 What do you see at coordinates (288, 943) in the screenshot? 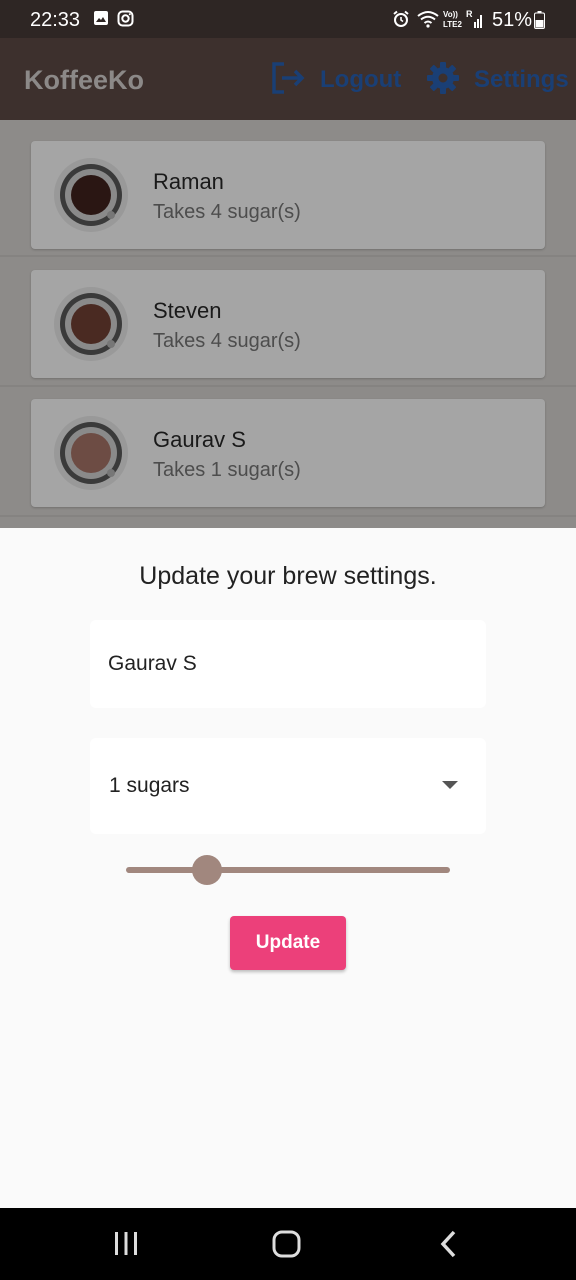
I see `update-button: Update` at bounding box center [288, 943].